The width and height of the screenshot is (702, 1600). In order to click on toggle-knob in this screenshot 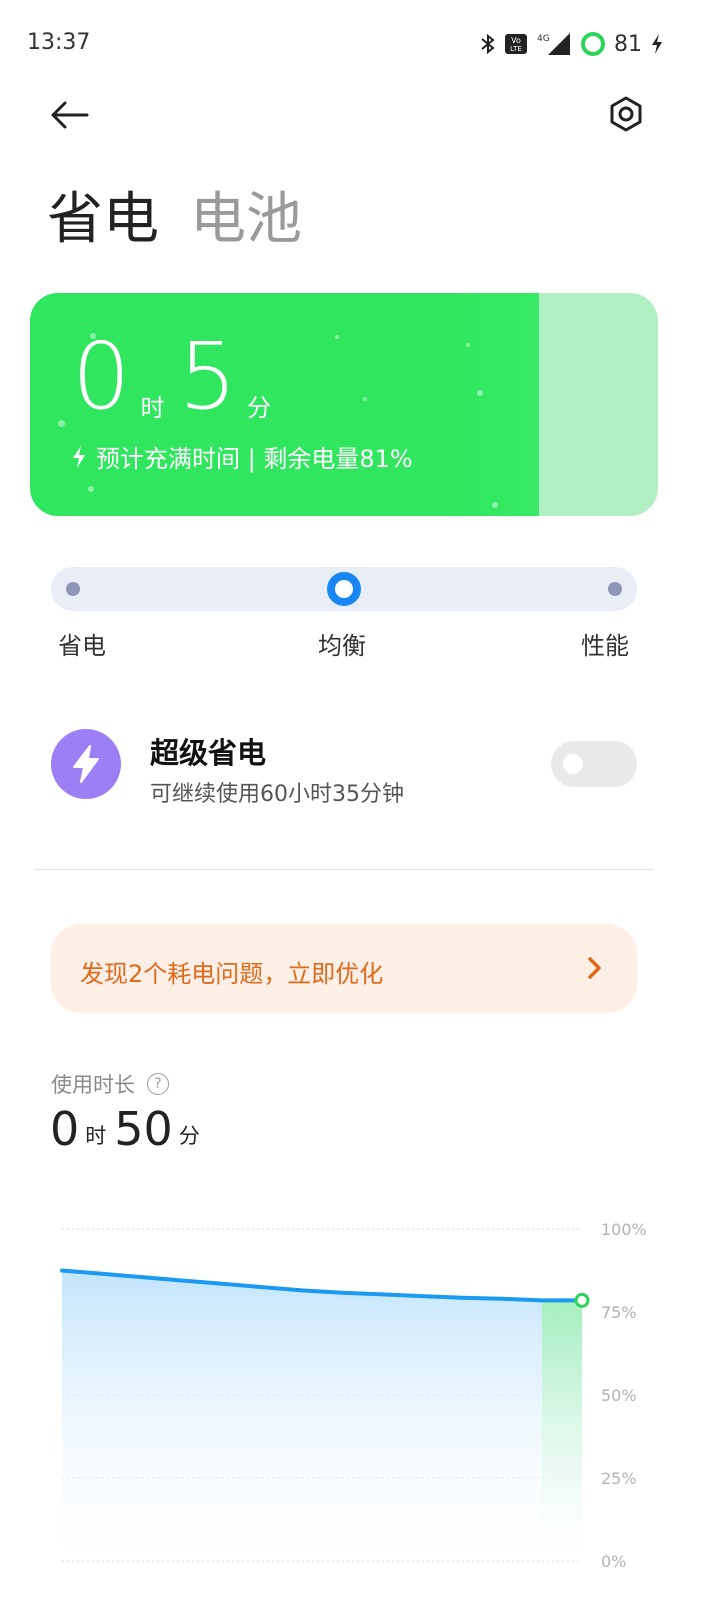, I will do `click(573, 764)`.